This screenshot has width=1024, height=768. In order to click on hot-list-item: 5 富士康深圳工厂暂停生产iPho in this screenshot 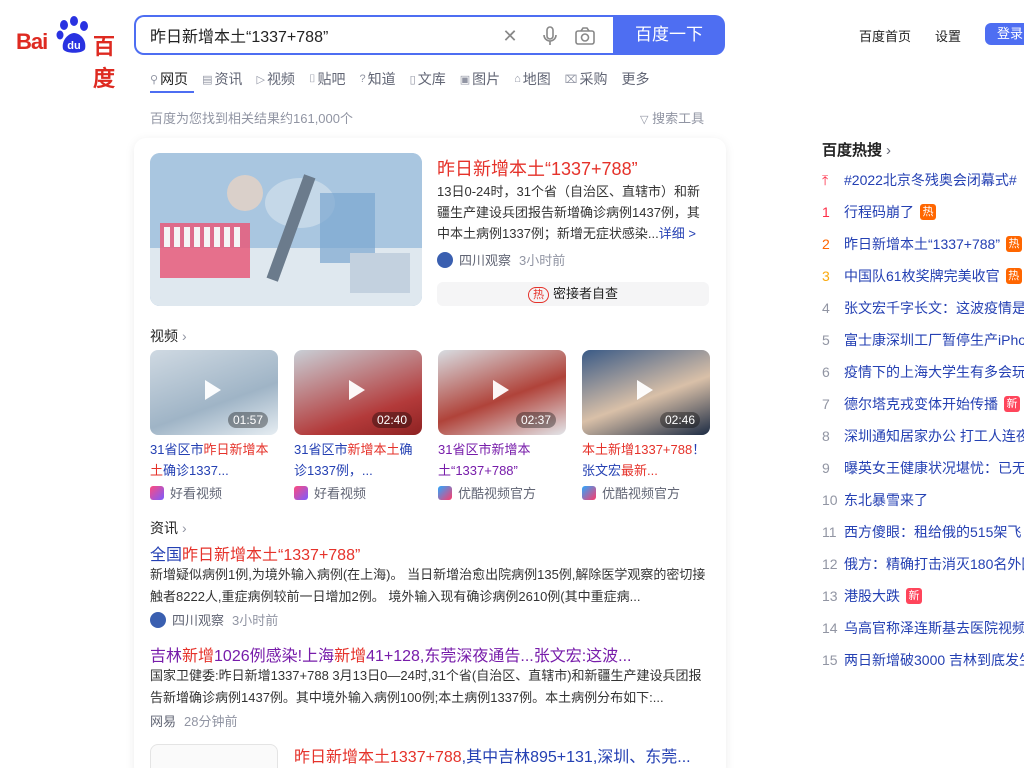, I will do `click(923, 340)`.